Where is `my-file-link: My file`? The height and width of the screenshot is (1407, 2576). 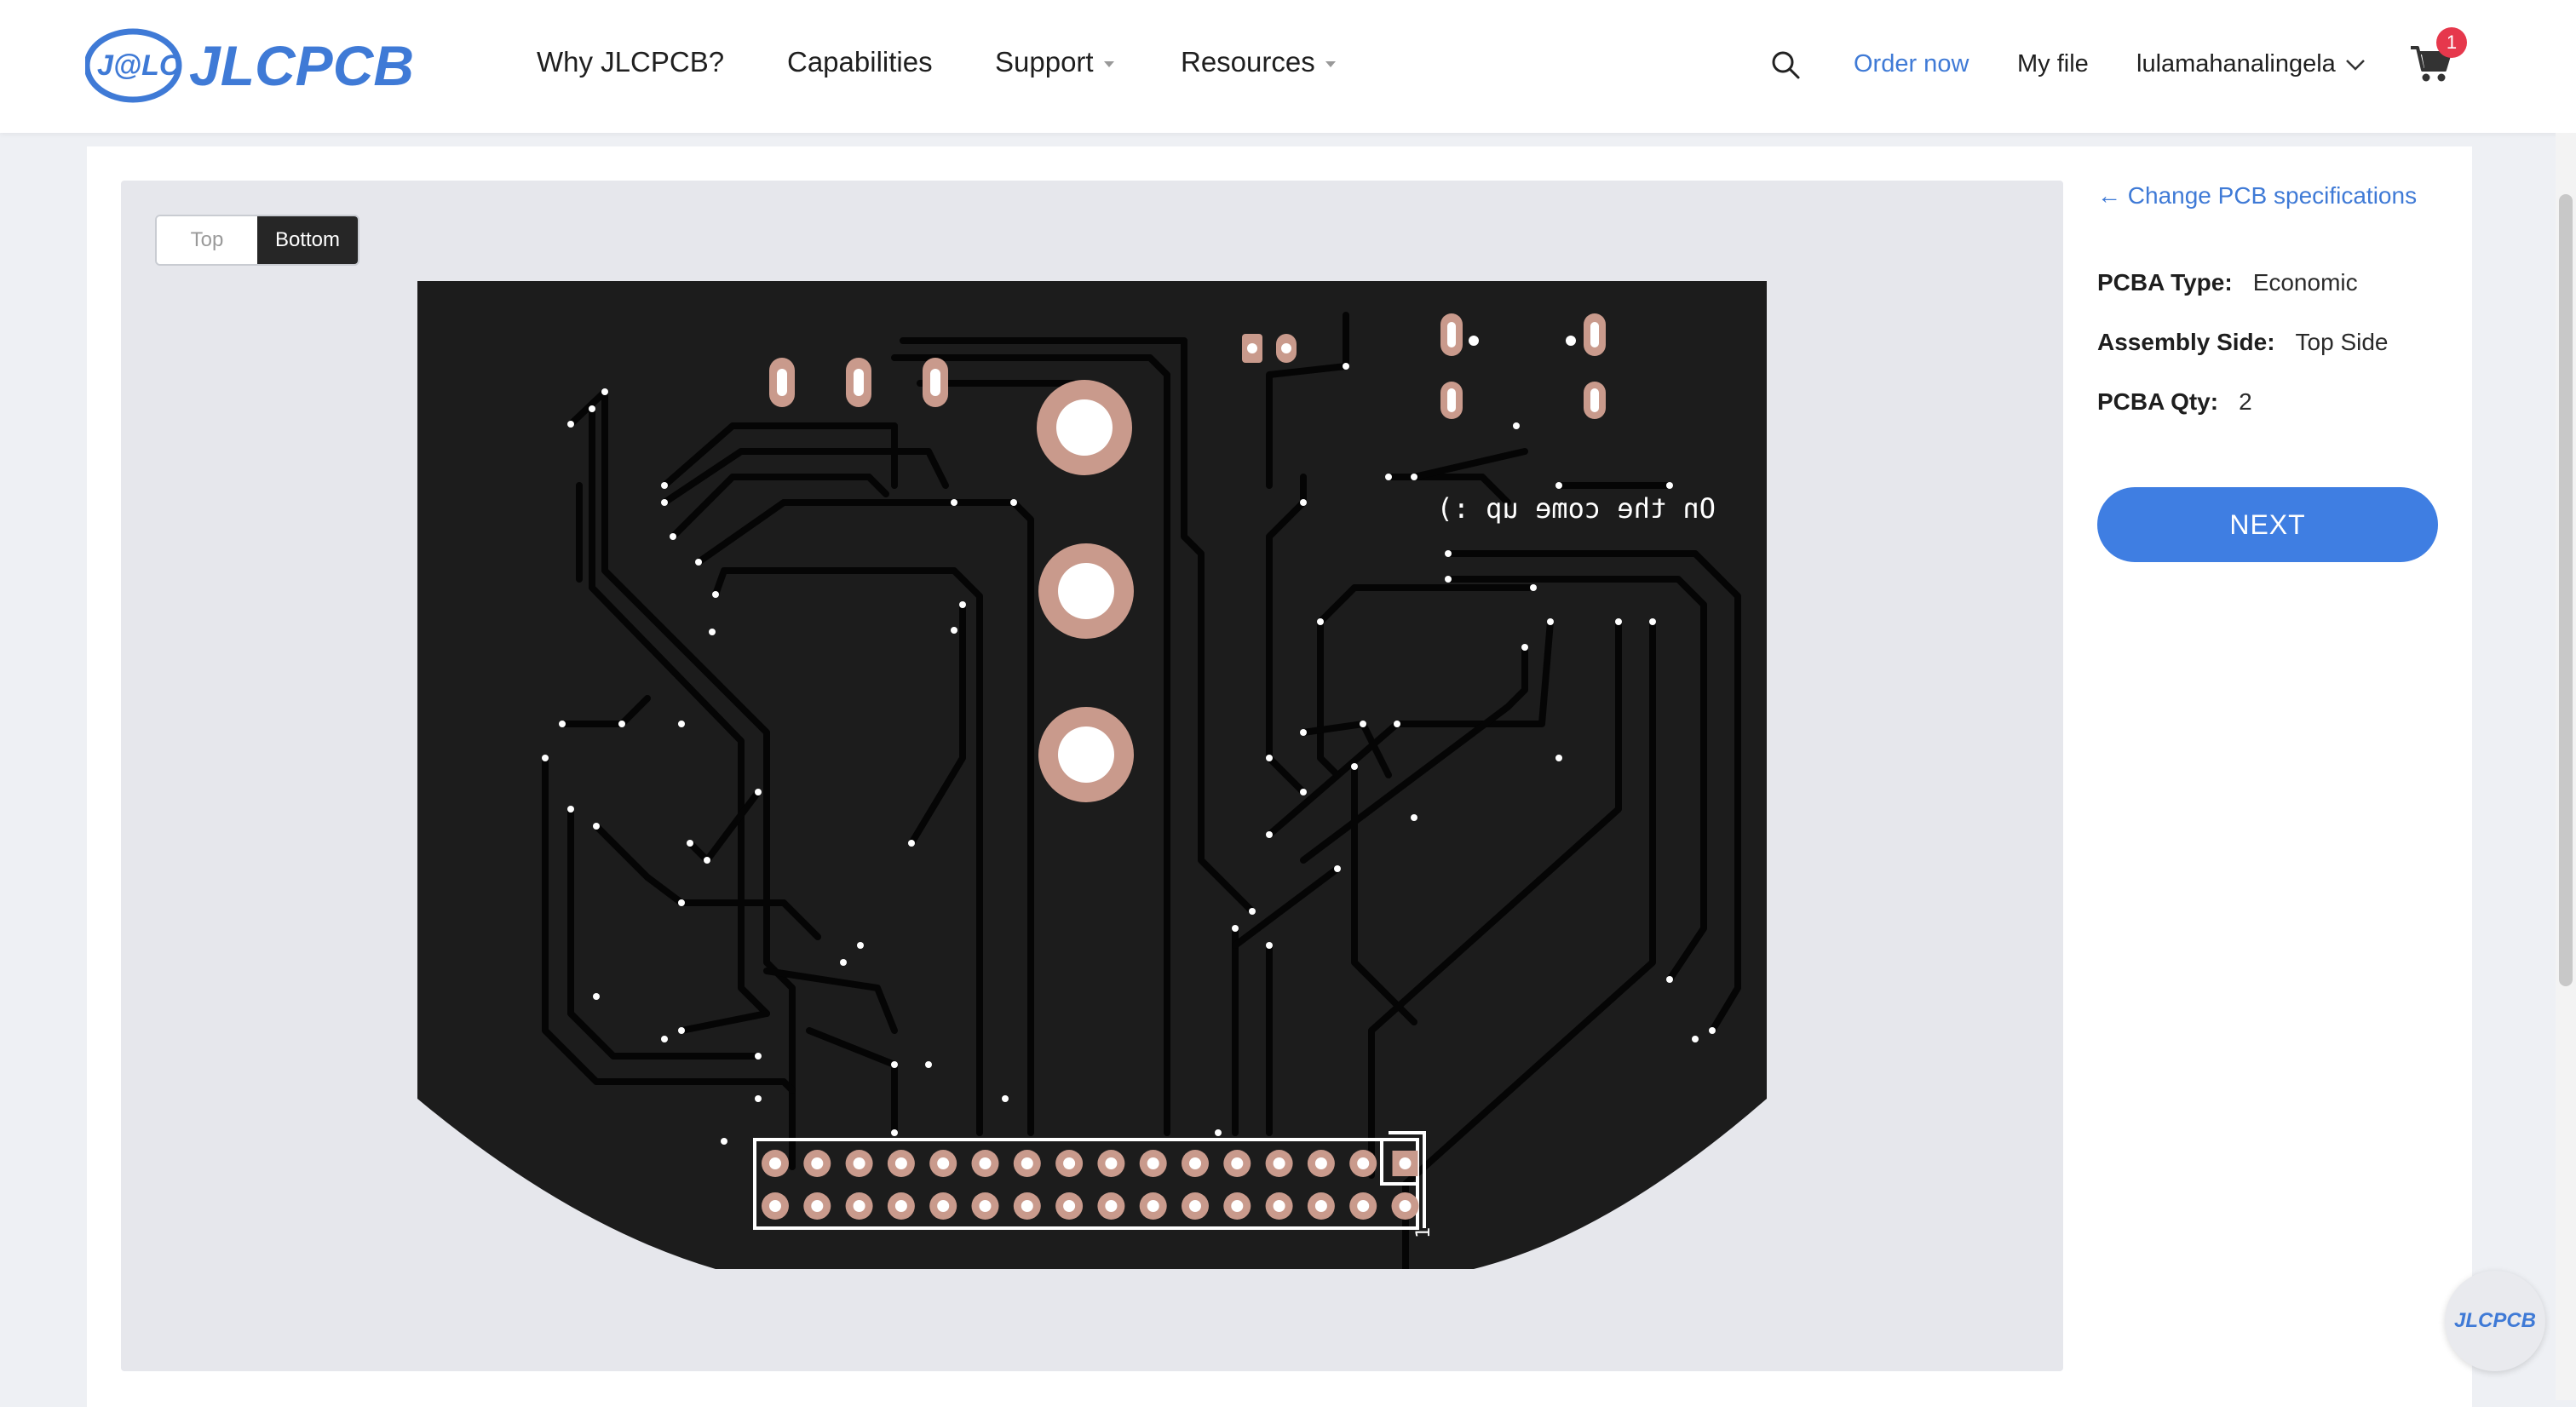
my-file-link: My file is located at coordinates (2053, 64).